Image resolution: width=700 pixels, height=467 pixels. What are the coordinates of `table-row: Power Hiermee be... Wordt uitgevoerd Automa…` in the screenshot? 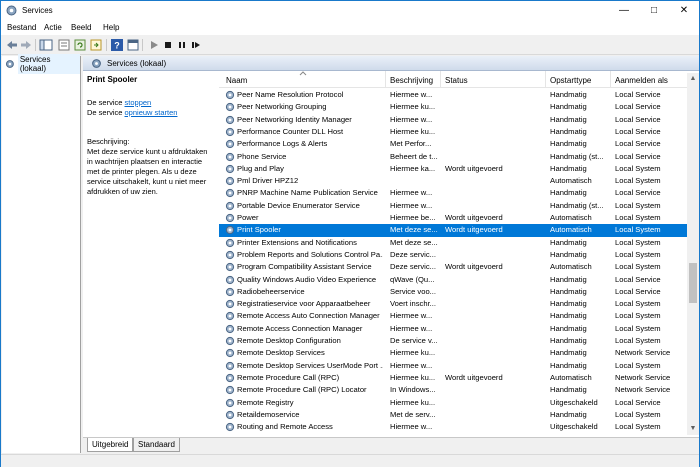 It's located at (454, 218).